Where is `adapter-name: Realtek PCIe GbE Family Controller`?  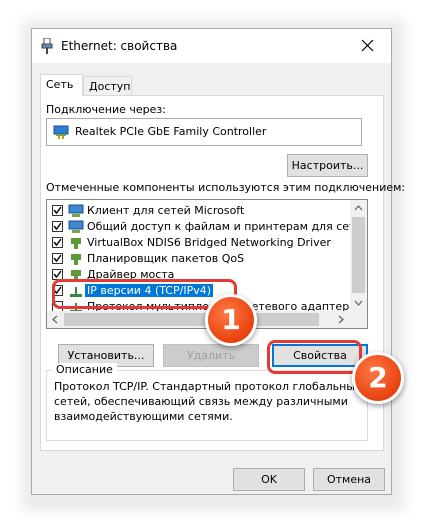
adapter-name: Realtek PCIe GbE Family Controller is located at coordinates (171, 131).